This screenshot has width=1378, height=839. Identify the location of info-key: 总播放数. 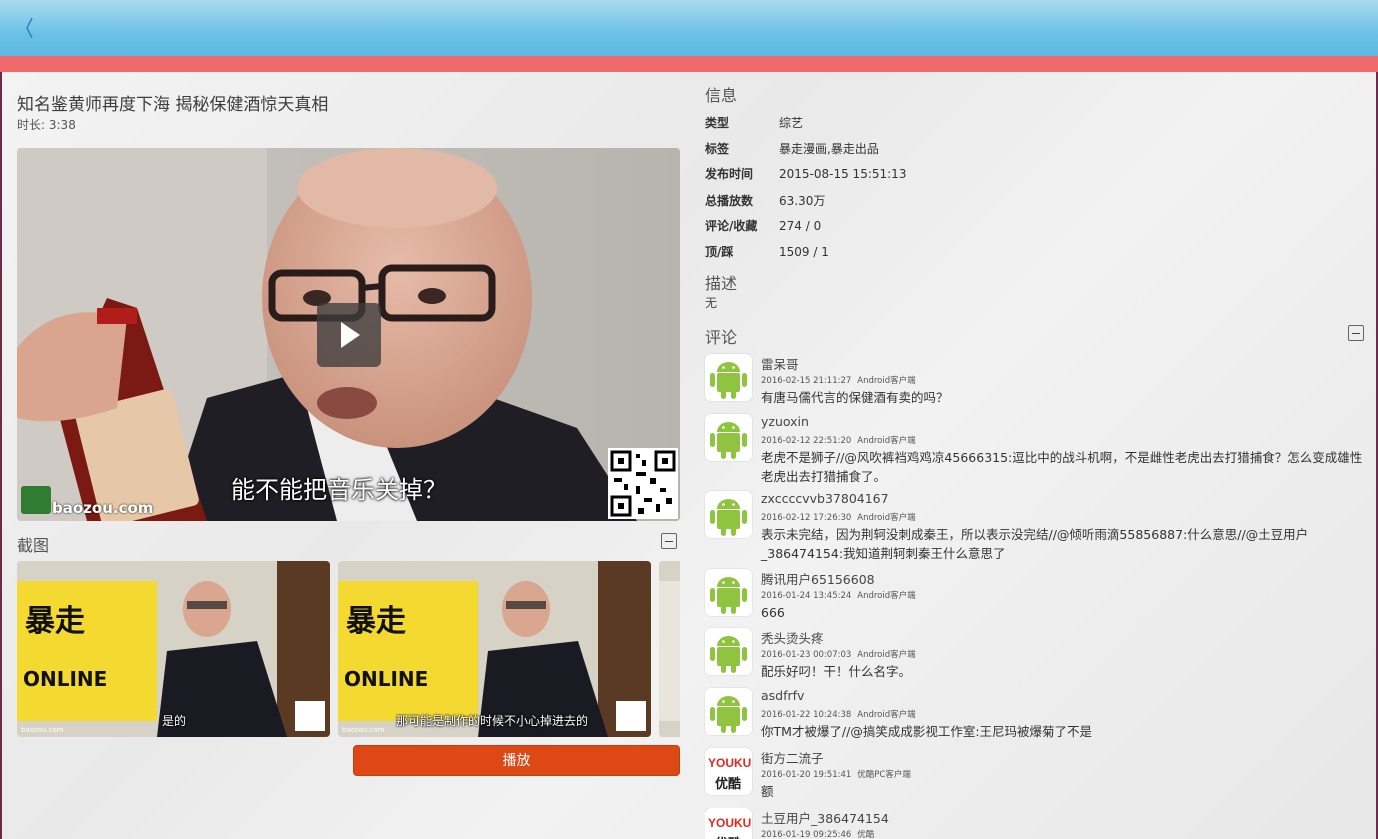
(729, 201).